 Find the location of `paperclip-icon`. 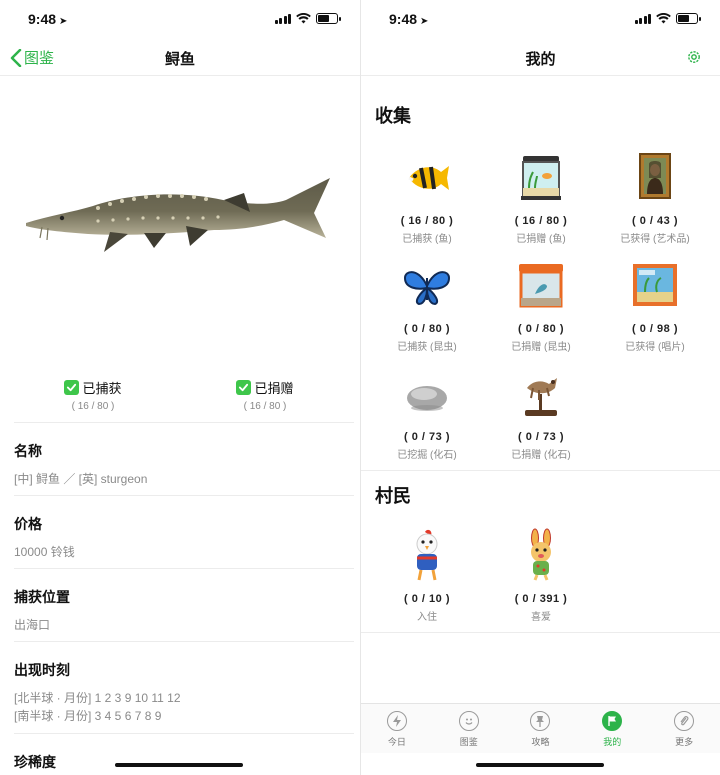

paperclip-icon is located at coordinates (684, 721).